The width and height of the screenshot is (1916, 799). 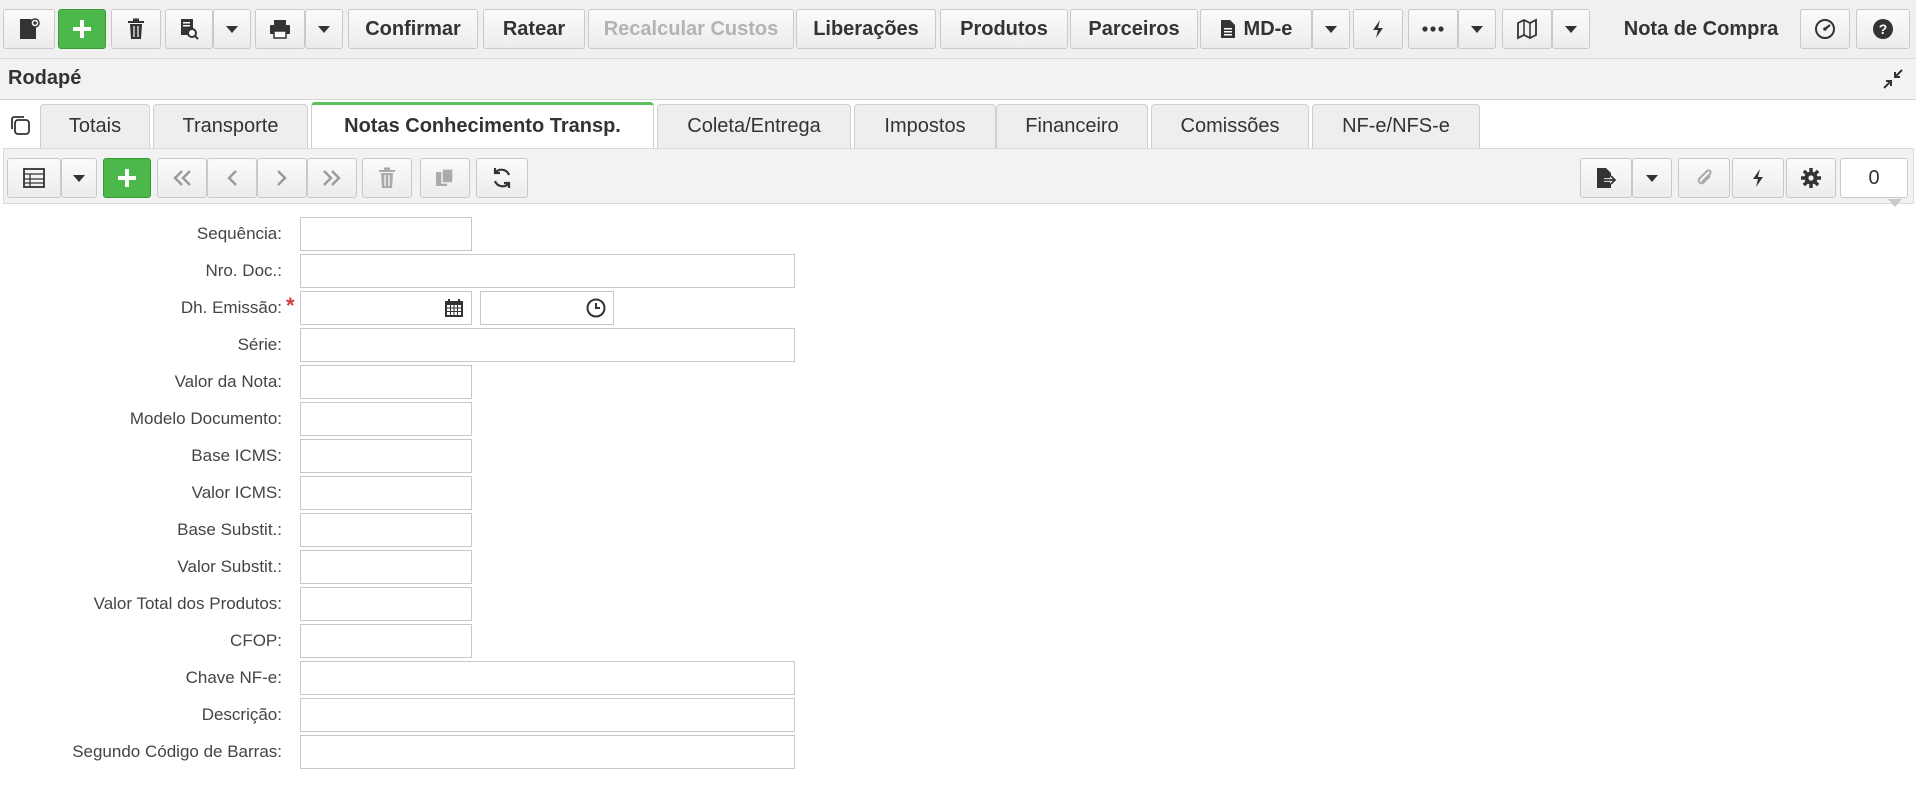 I want to click on trash-icon, so click(x=136, y=28).